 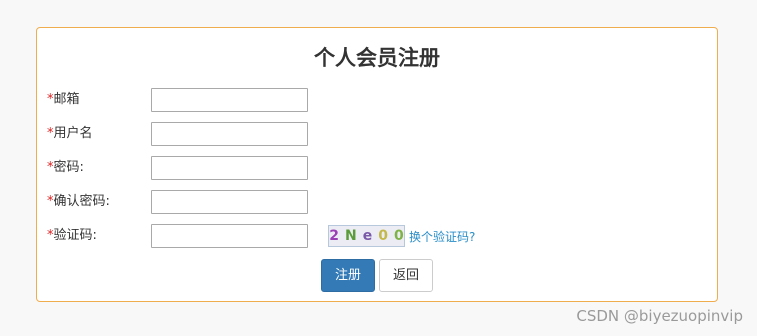 What do you see at coordinates (659, 316) in the screenshot?
I see `watermark: CSDN @biyezuopinvip` at bounding box center [659, 316].